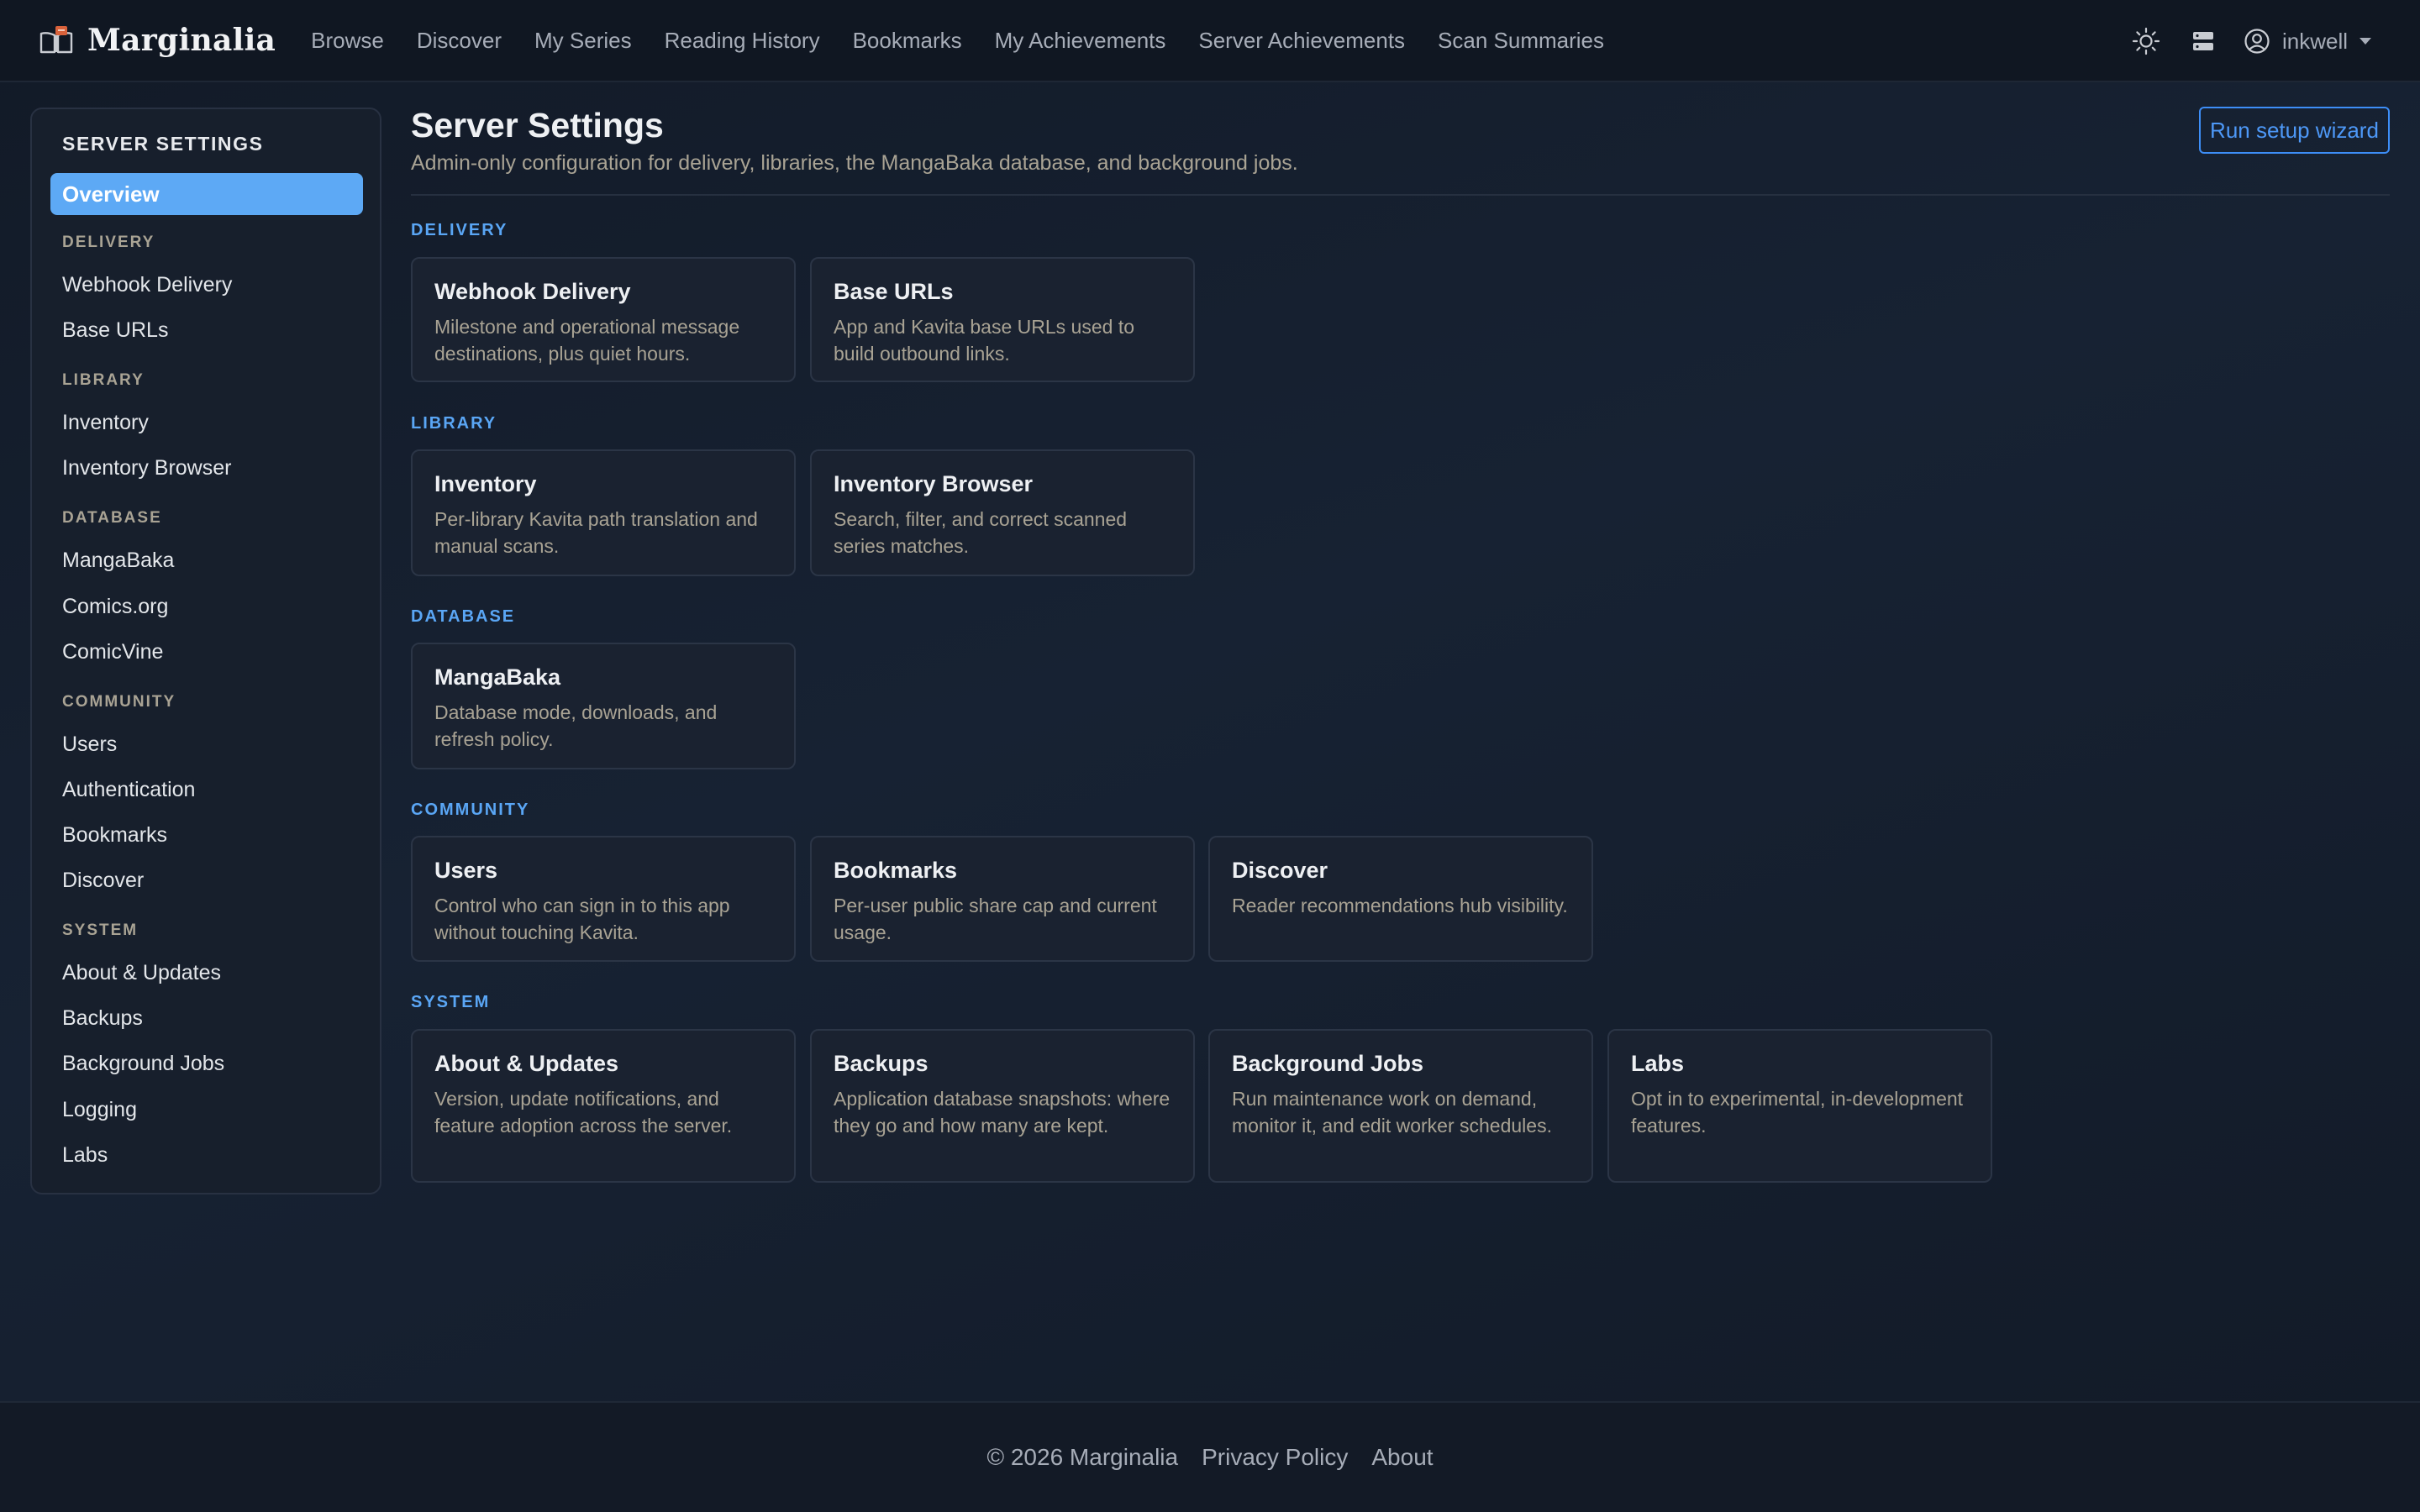 Image resolution: width=2420 pixels, height=1512 pixels. What do you see at coordinates (56, 40) in the screenshot?
I see `open-book-icon` at bounding box center [56, 40].